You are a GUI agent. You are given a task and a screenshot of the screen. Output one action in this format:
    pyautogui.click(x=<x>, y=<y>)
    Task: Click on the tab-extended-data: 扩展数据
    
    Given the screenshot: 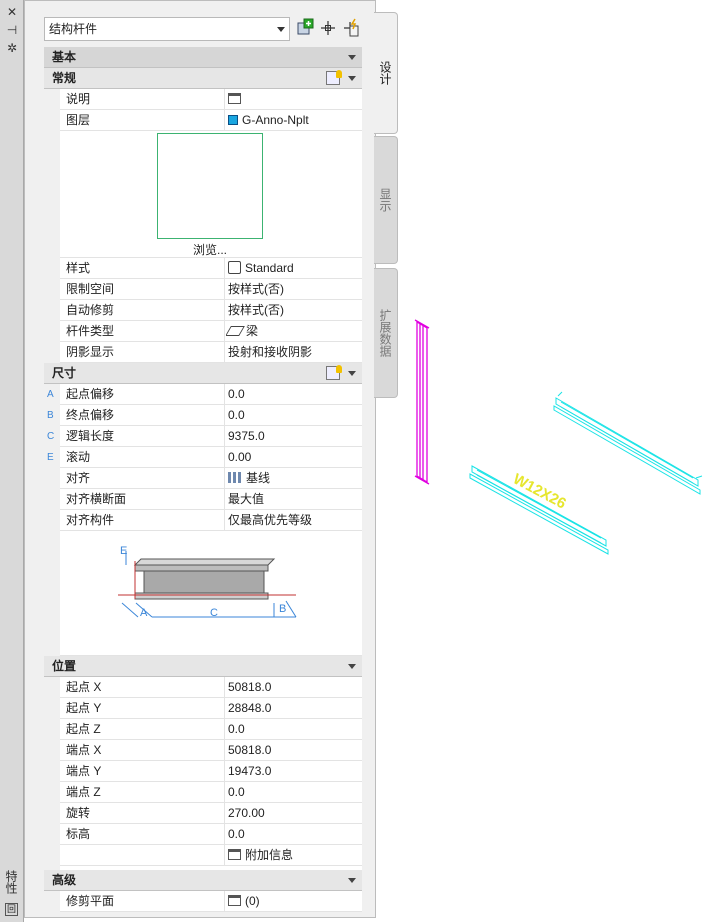 What is the action you would take?
    pyautogui.click(x=386, y=333)
    